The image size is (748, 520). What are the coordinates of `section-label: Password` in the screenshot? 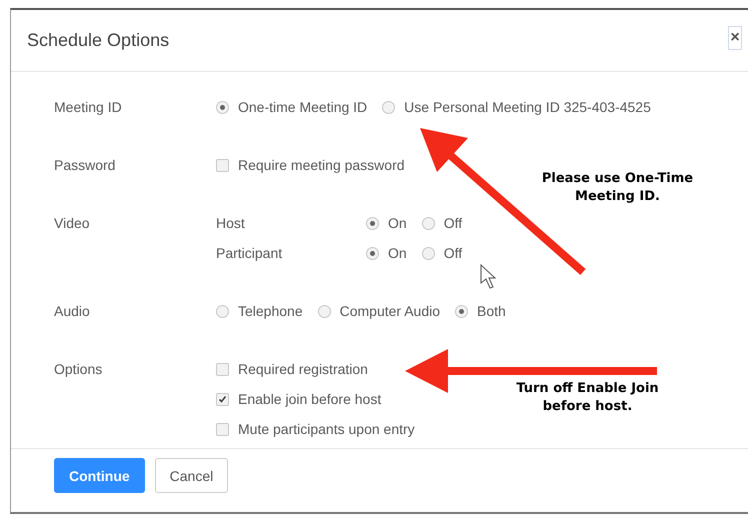 It's located at (85, 165).